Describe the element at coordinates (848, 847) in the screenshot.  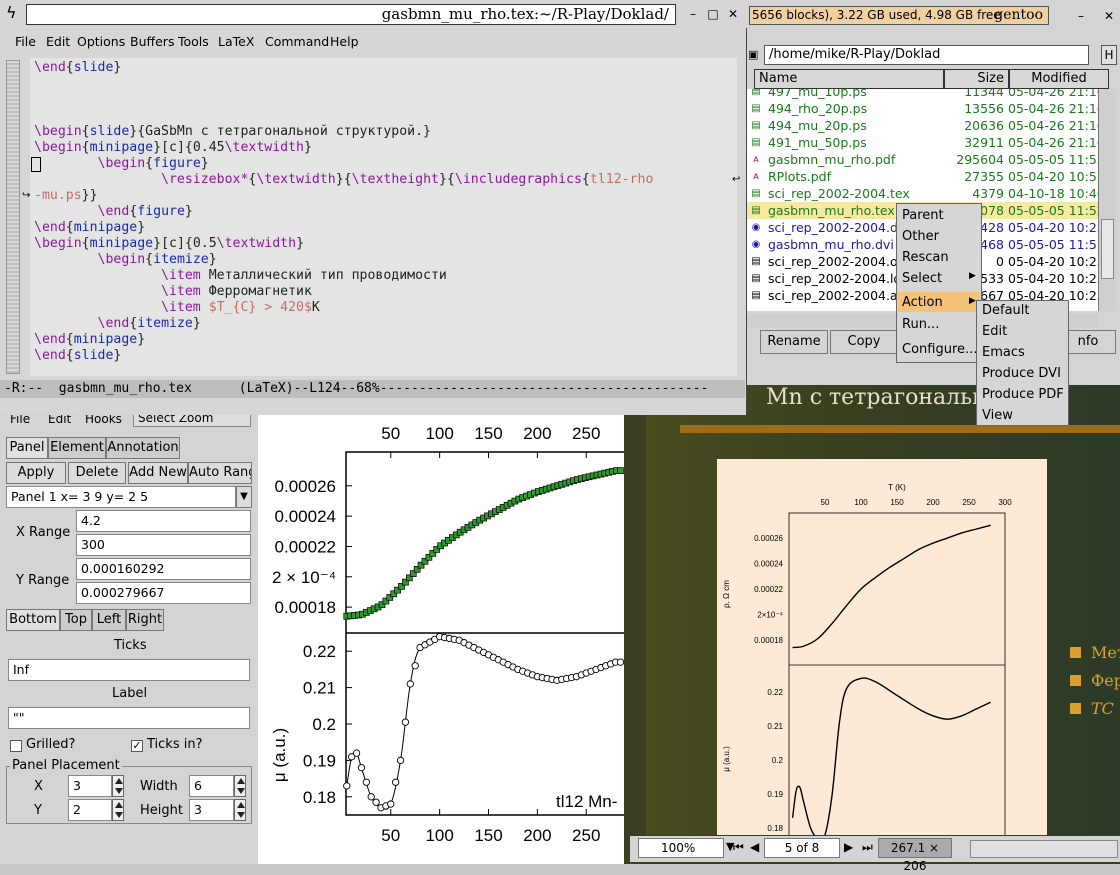
I see `next-page-icon: ▶` at that location.